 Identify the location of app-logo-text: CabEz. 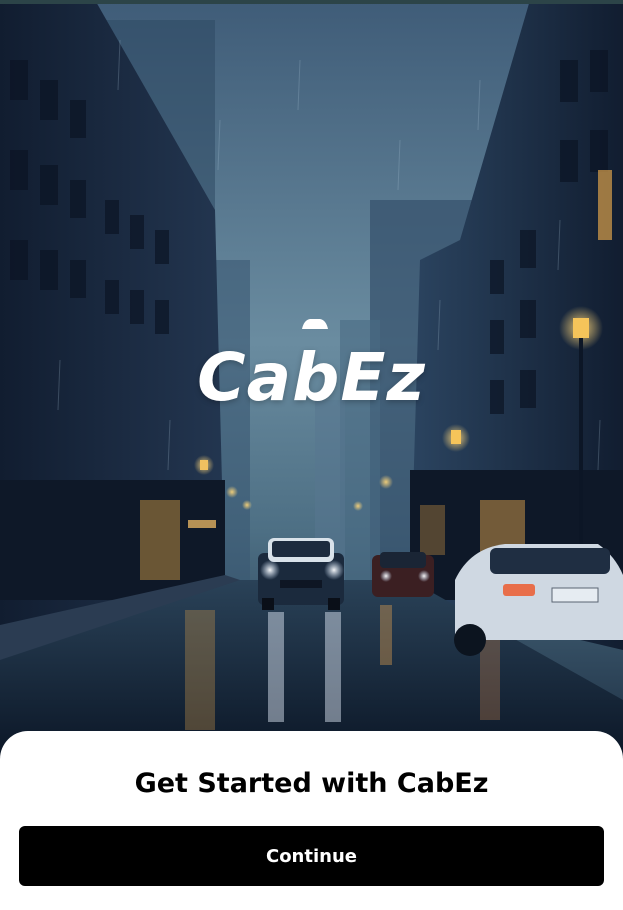
(311, 377).